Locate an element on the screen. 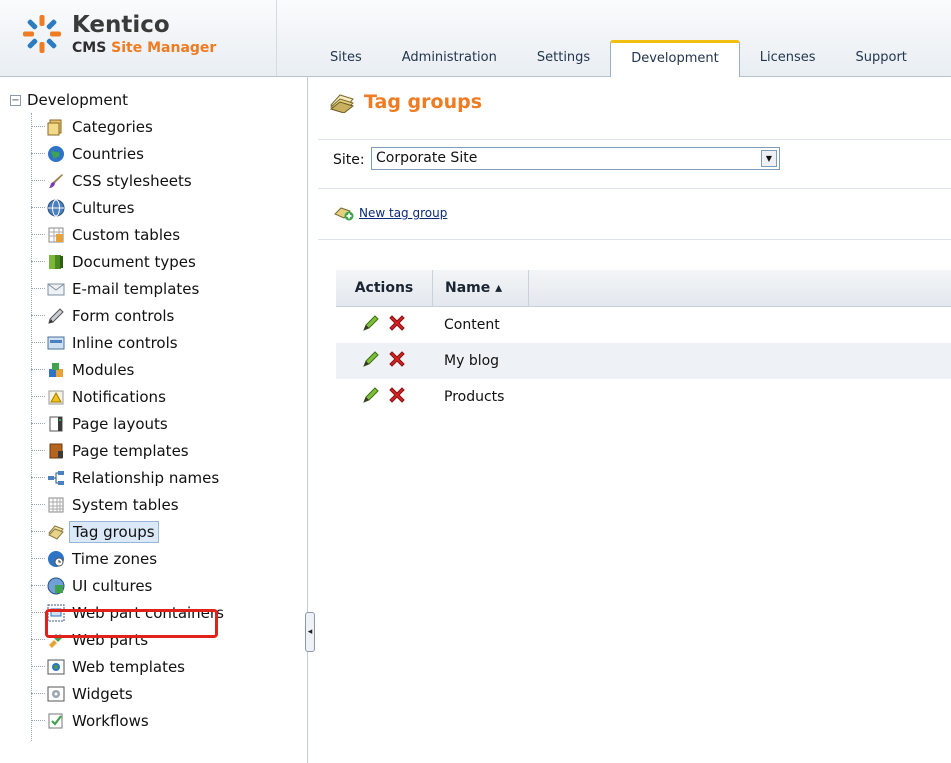  tree-item-custom-tables: Custom tables is located at coordinates (107, 234).